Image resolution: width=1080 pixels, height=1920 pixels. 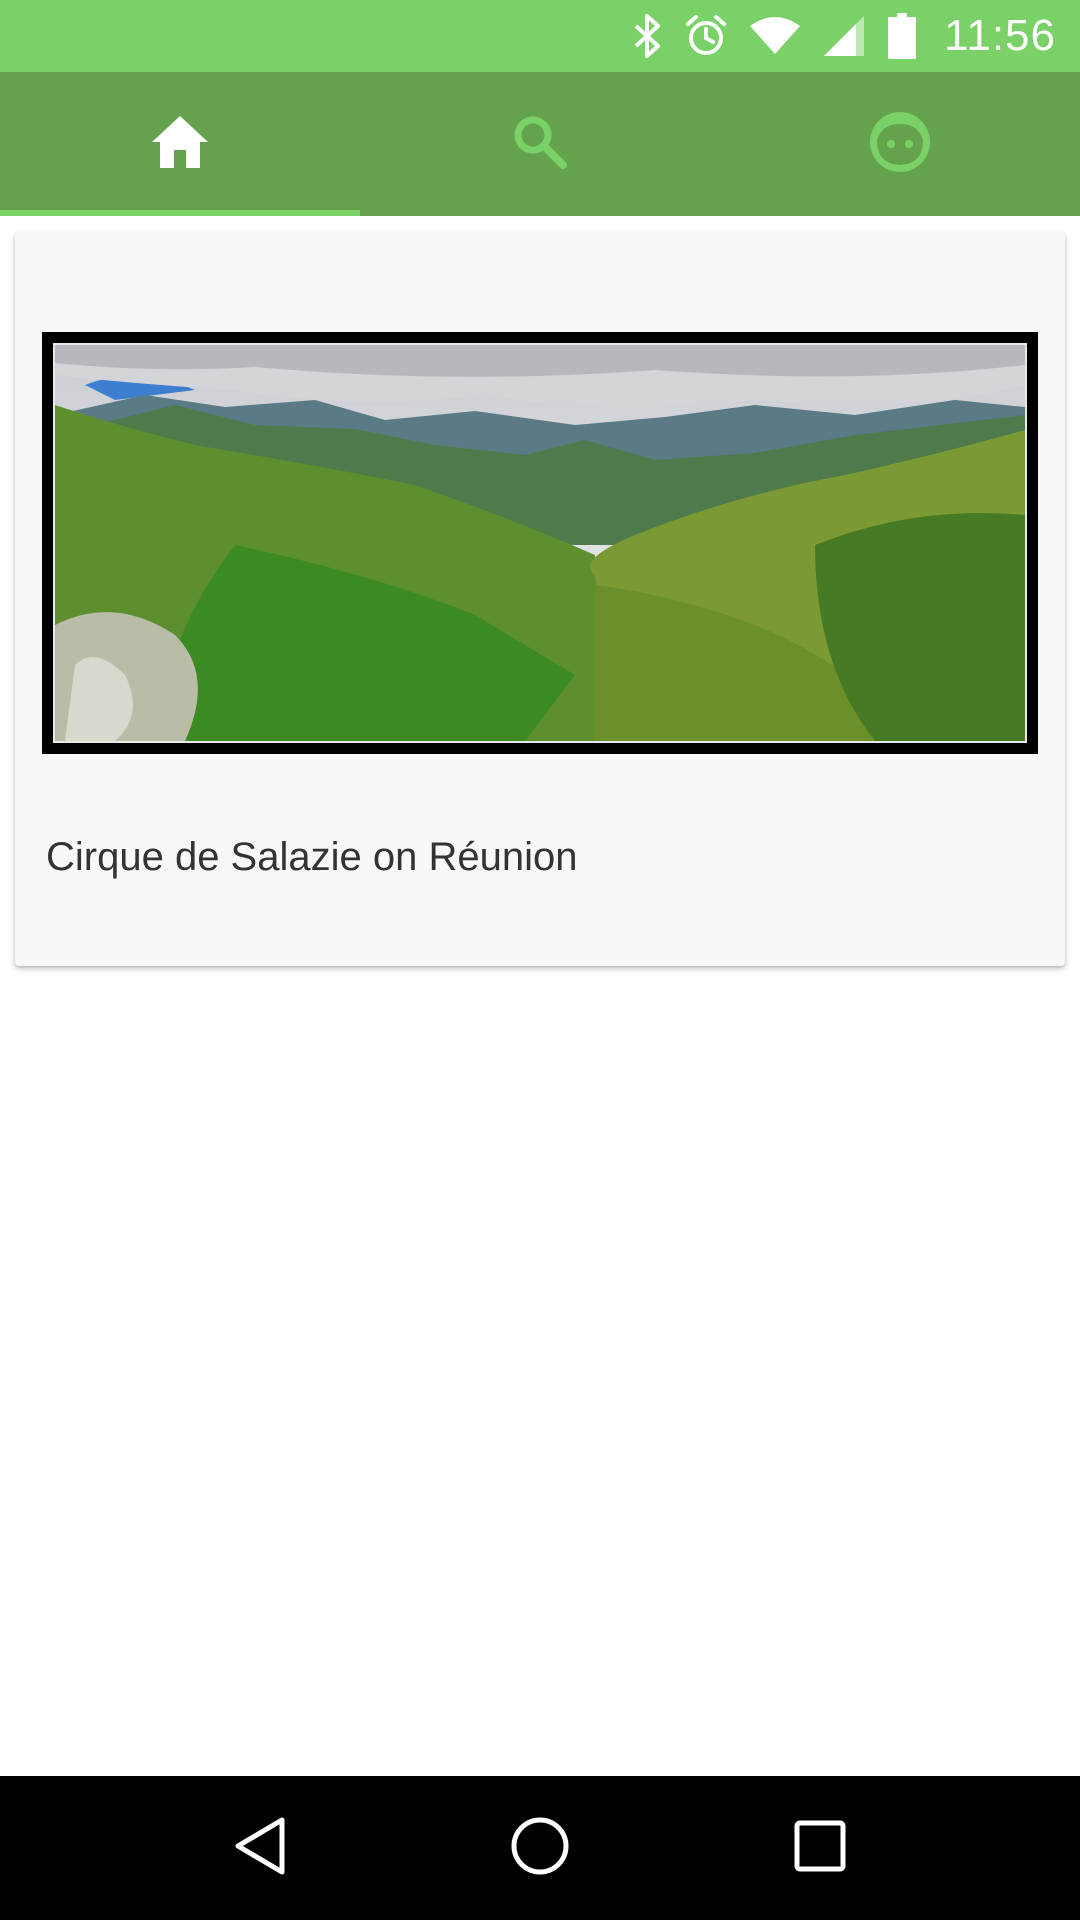 I want to click on search-icon, so click(x=540, y=144).